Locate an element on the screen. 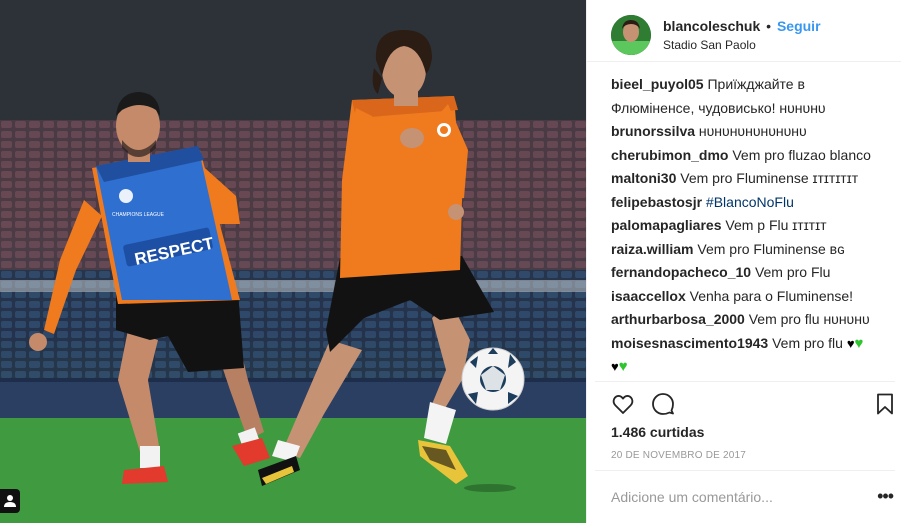 This screenshot has width=901, height=523. avatar is located at coordinates (631, 35).